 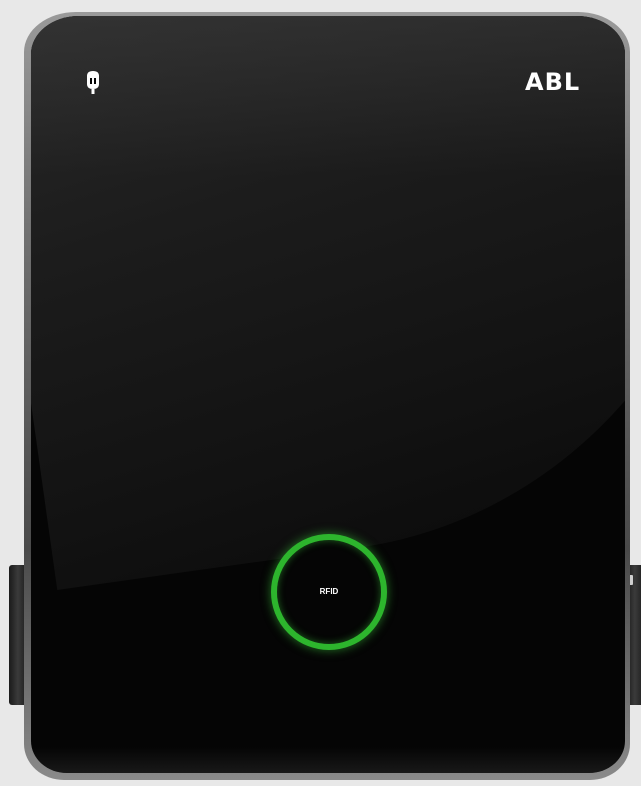 I want to click on rfid-reader-ring: RFID, so click(x=329, y=592).